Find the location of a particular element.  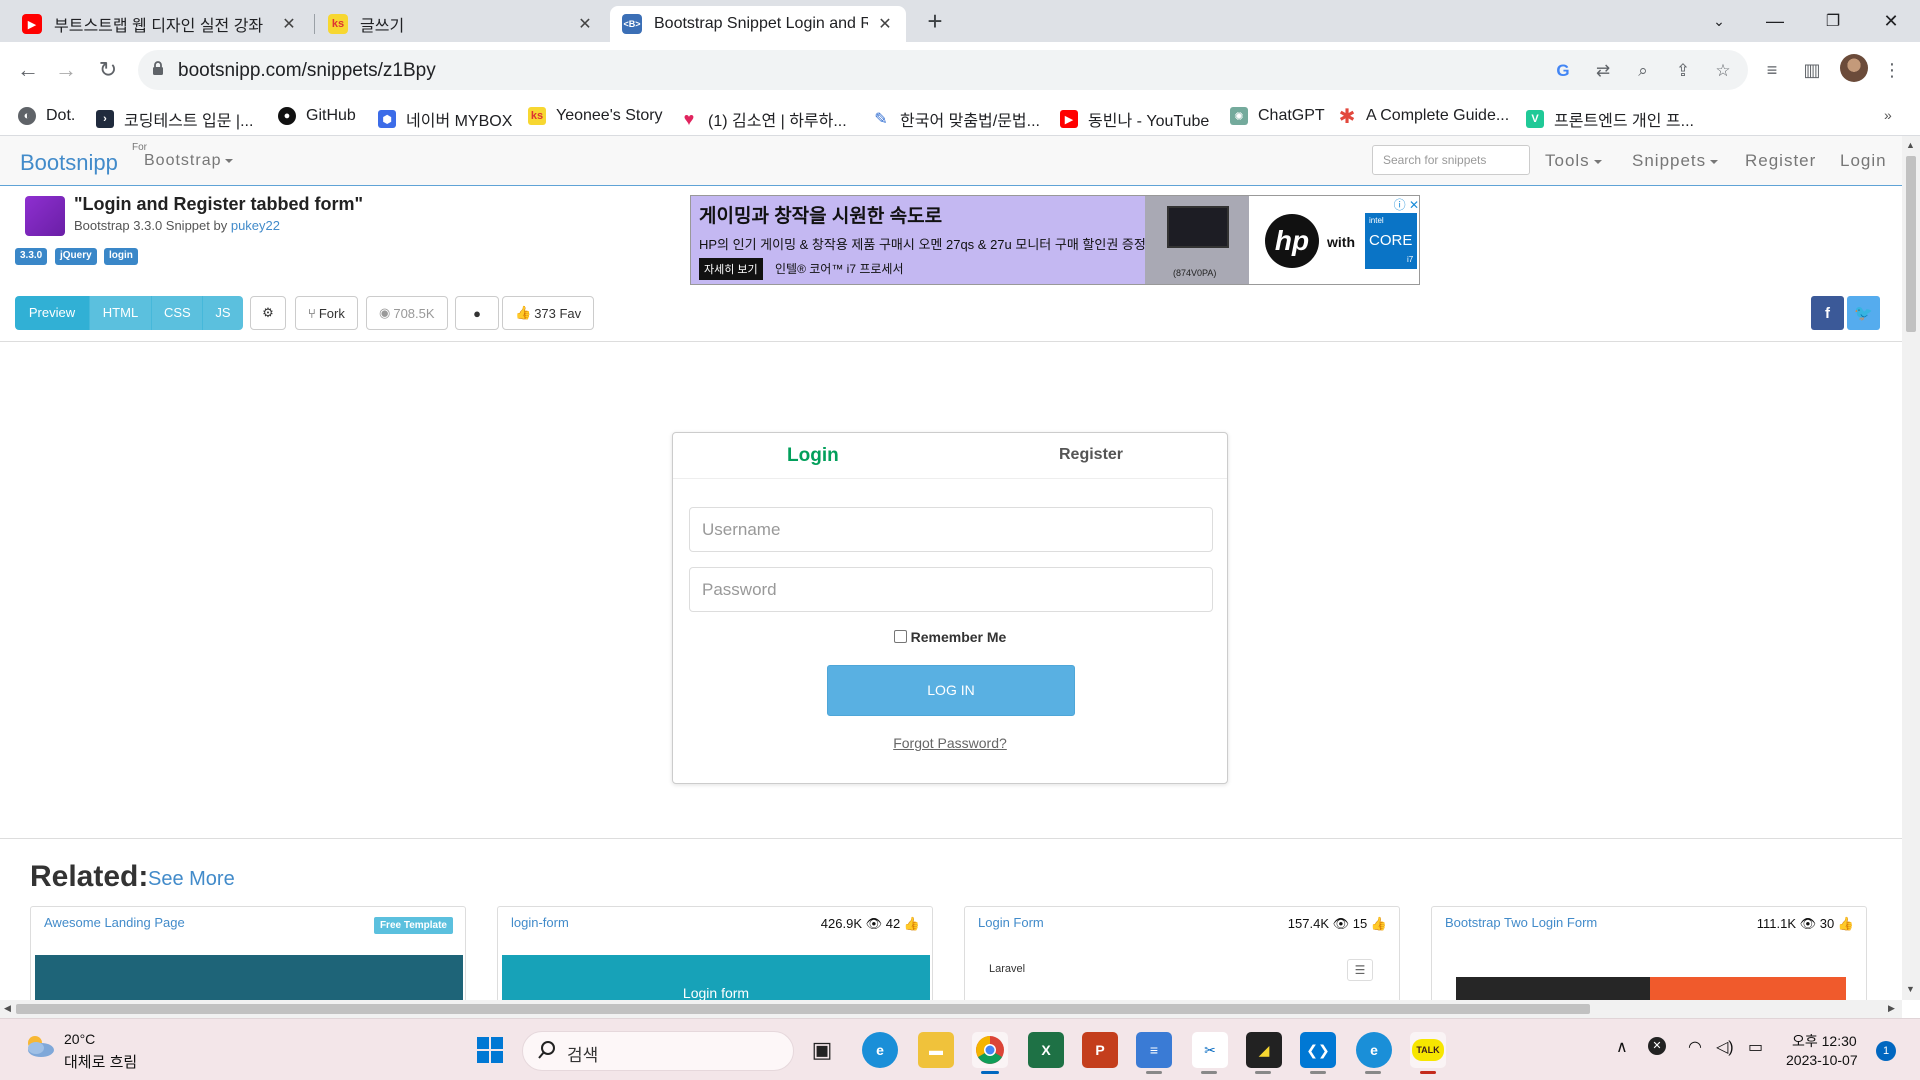

back-icon: ← is located at coordinates (28, 70).